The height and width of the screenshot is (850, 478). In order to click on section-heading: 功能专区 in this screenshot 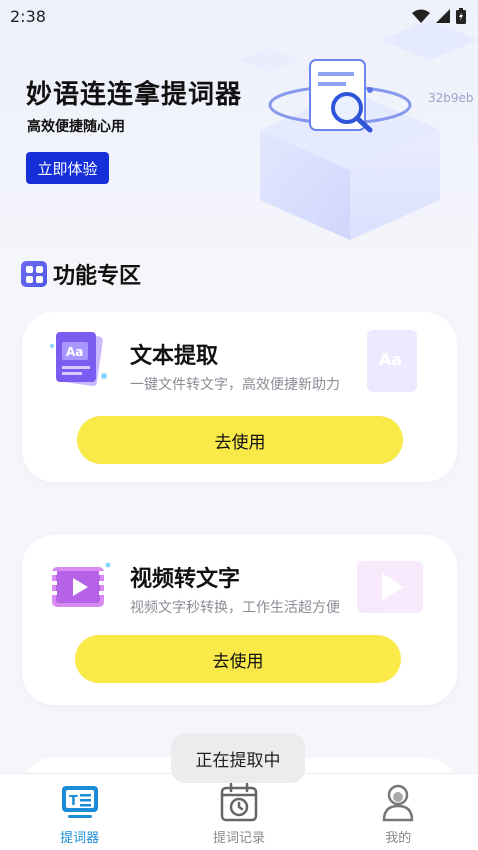, I will do `click(81, 274)`.